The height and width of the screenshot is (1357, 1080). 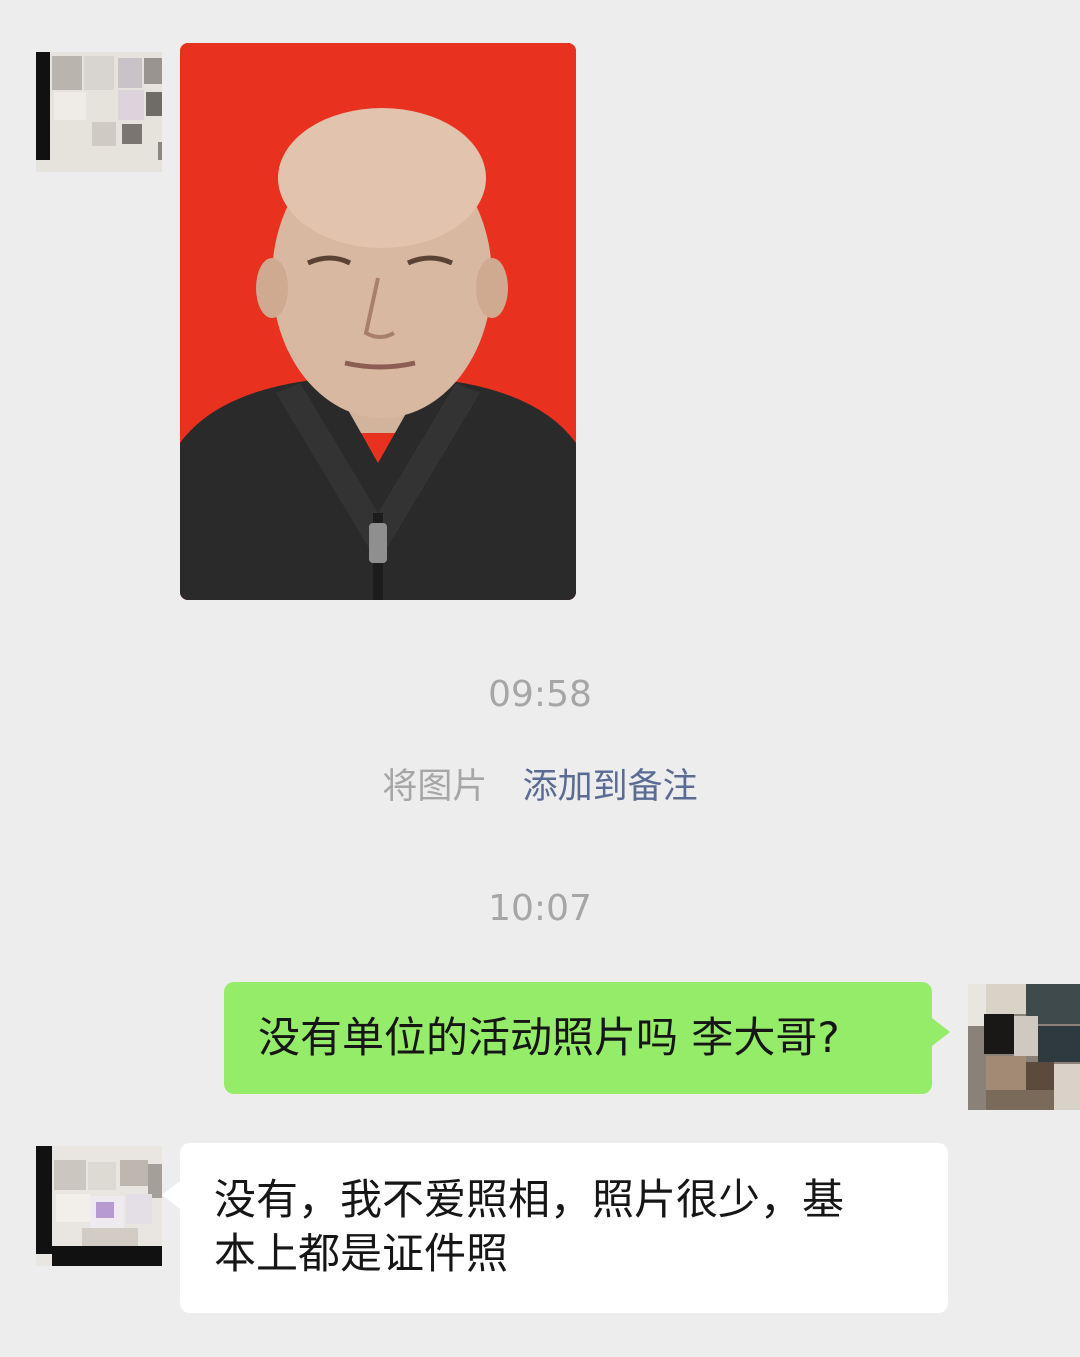 I want to click on system-hint: 将图片 添加到备注, so click(x=540, y=783).